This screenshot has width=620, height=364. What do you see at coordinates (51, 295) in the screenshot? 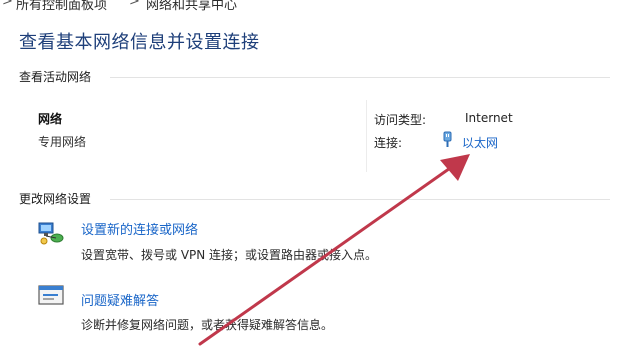
I see `troubleshoot-icon` at bounding box center [51, 295].